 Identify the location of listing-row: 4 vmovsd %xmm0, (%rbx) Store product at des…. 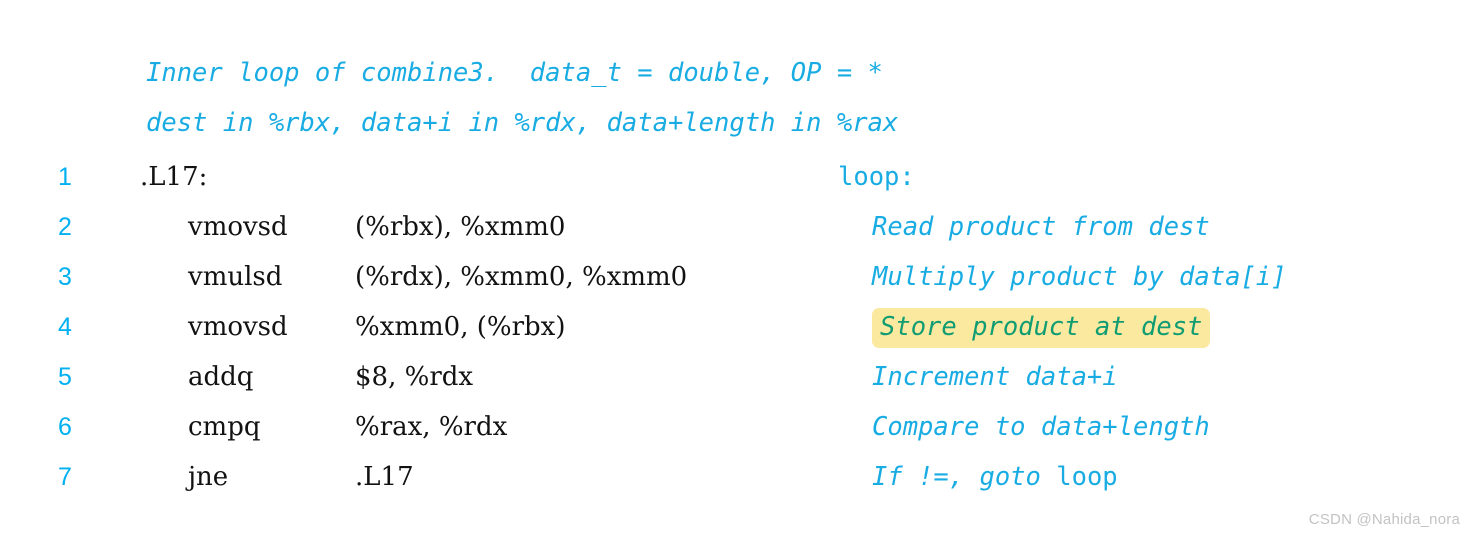
(737, 327).